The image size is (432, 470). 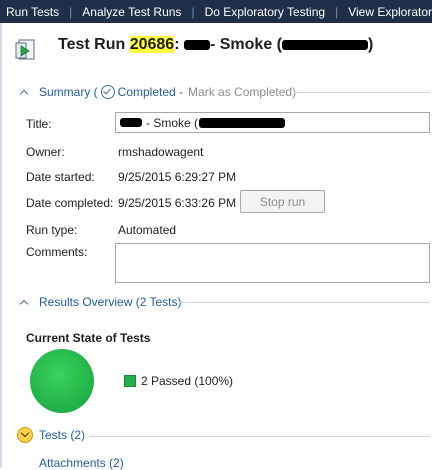 What do you see at coordinates (88, 338) in the screenshot?
I see `current-state-title: Current State of Tests` at bounding box center [88, 338].